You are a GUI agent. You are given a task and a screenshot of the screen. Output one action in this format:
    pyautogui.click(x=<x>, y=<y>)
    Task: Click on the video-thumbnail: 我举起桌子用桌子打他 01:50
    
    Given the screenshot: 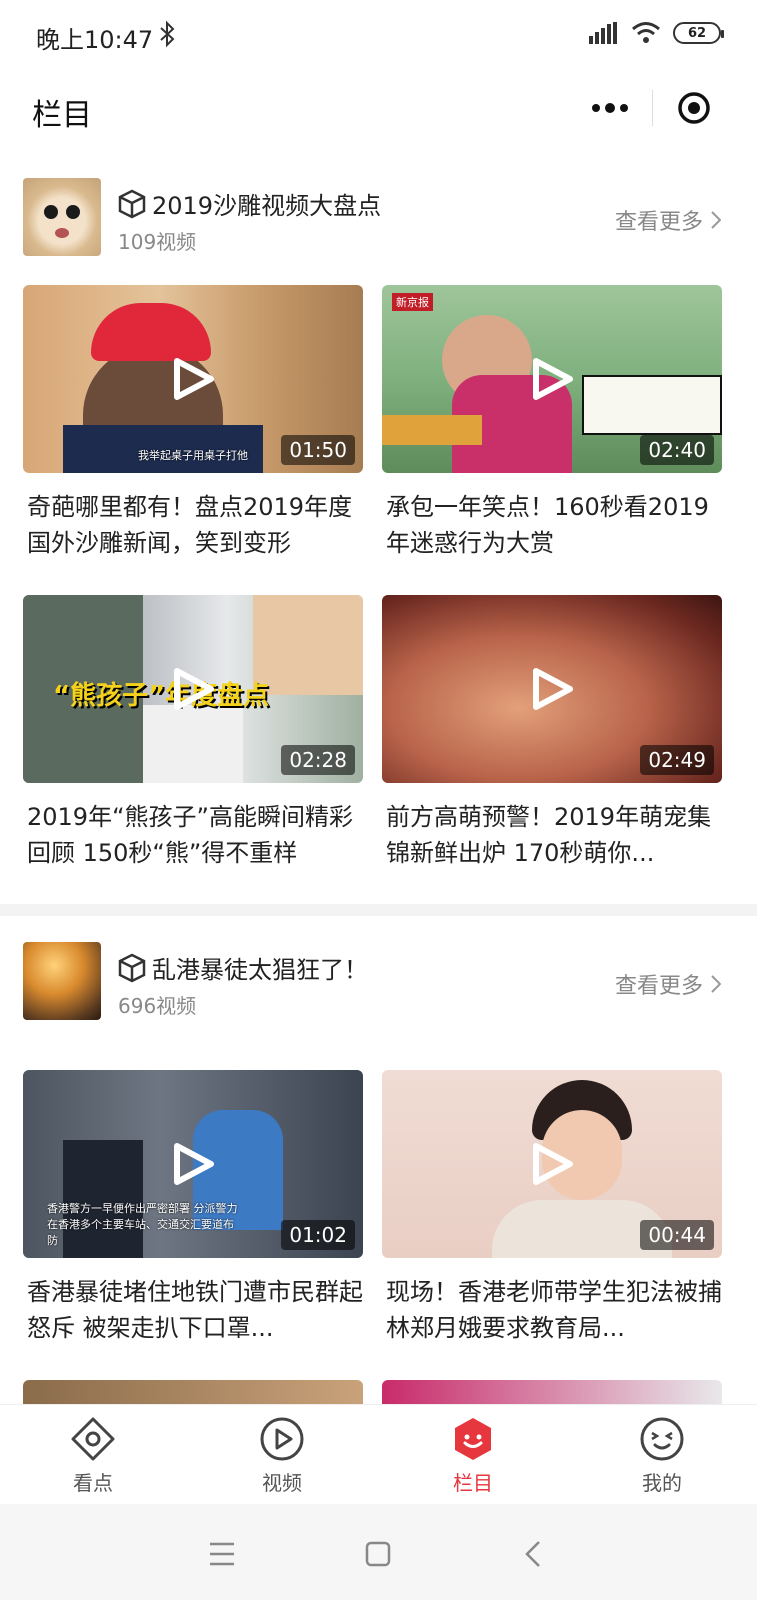 What is the action you would take?
    pyautogui.click(x=193, y=379)
    